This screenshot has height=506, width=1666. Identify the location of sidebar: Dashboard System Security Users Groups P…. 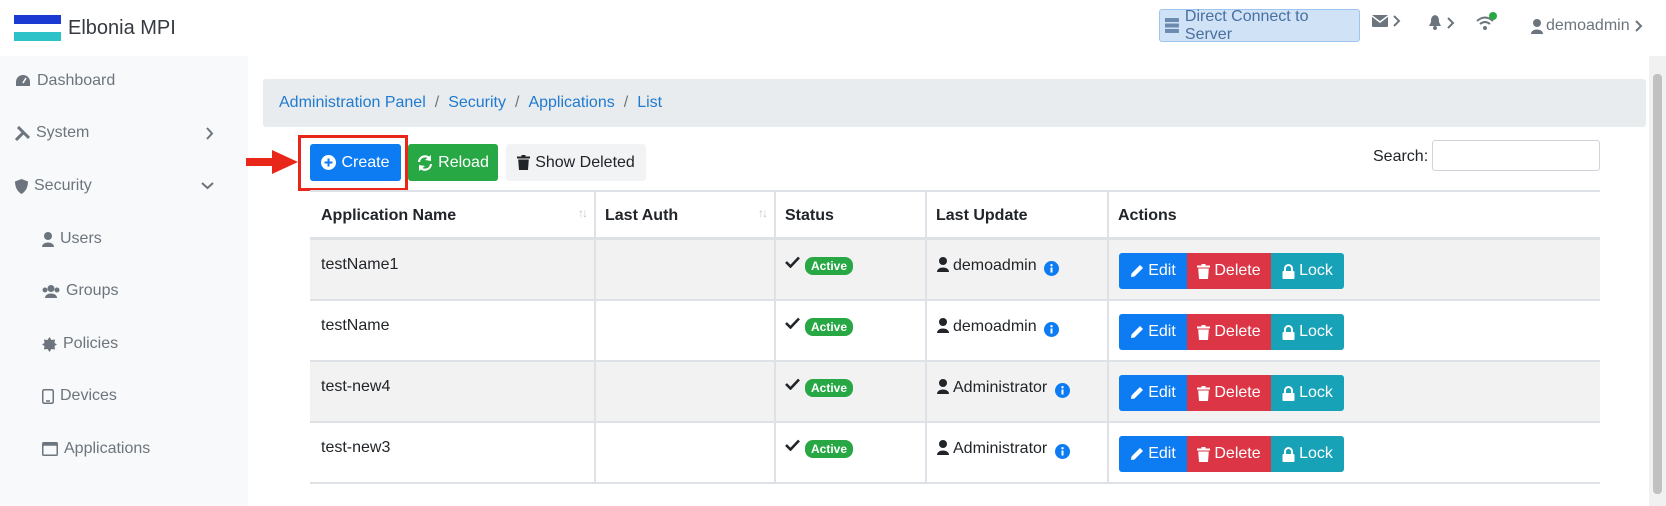
(124, 281).